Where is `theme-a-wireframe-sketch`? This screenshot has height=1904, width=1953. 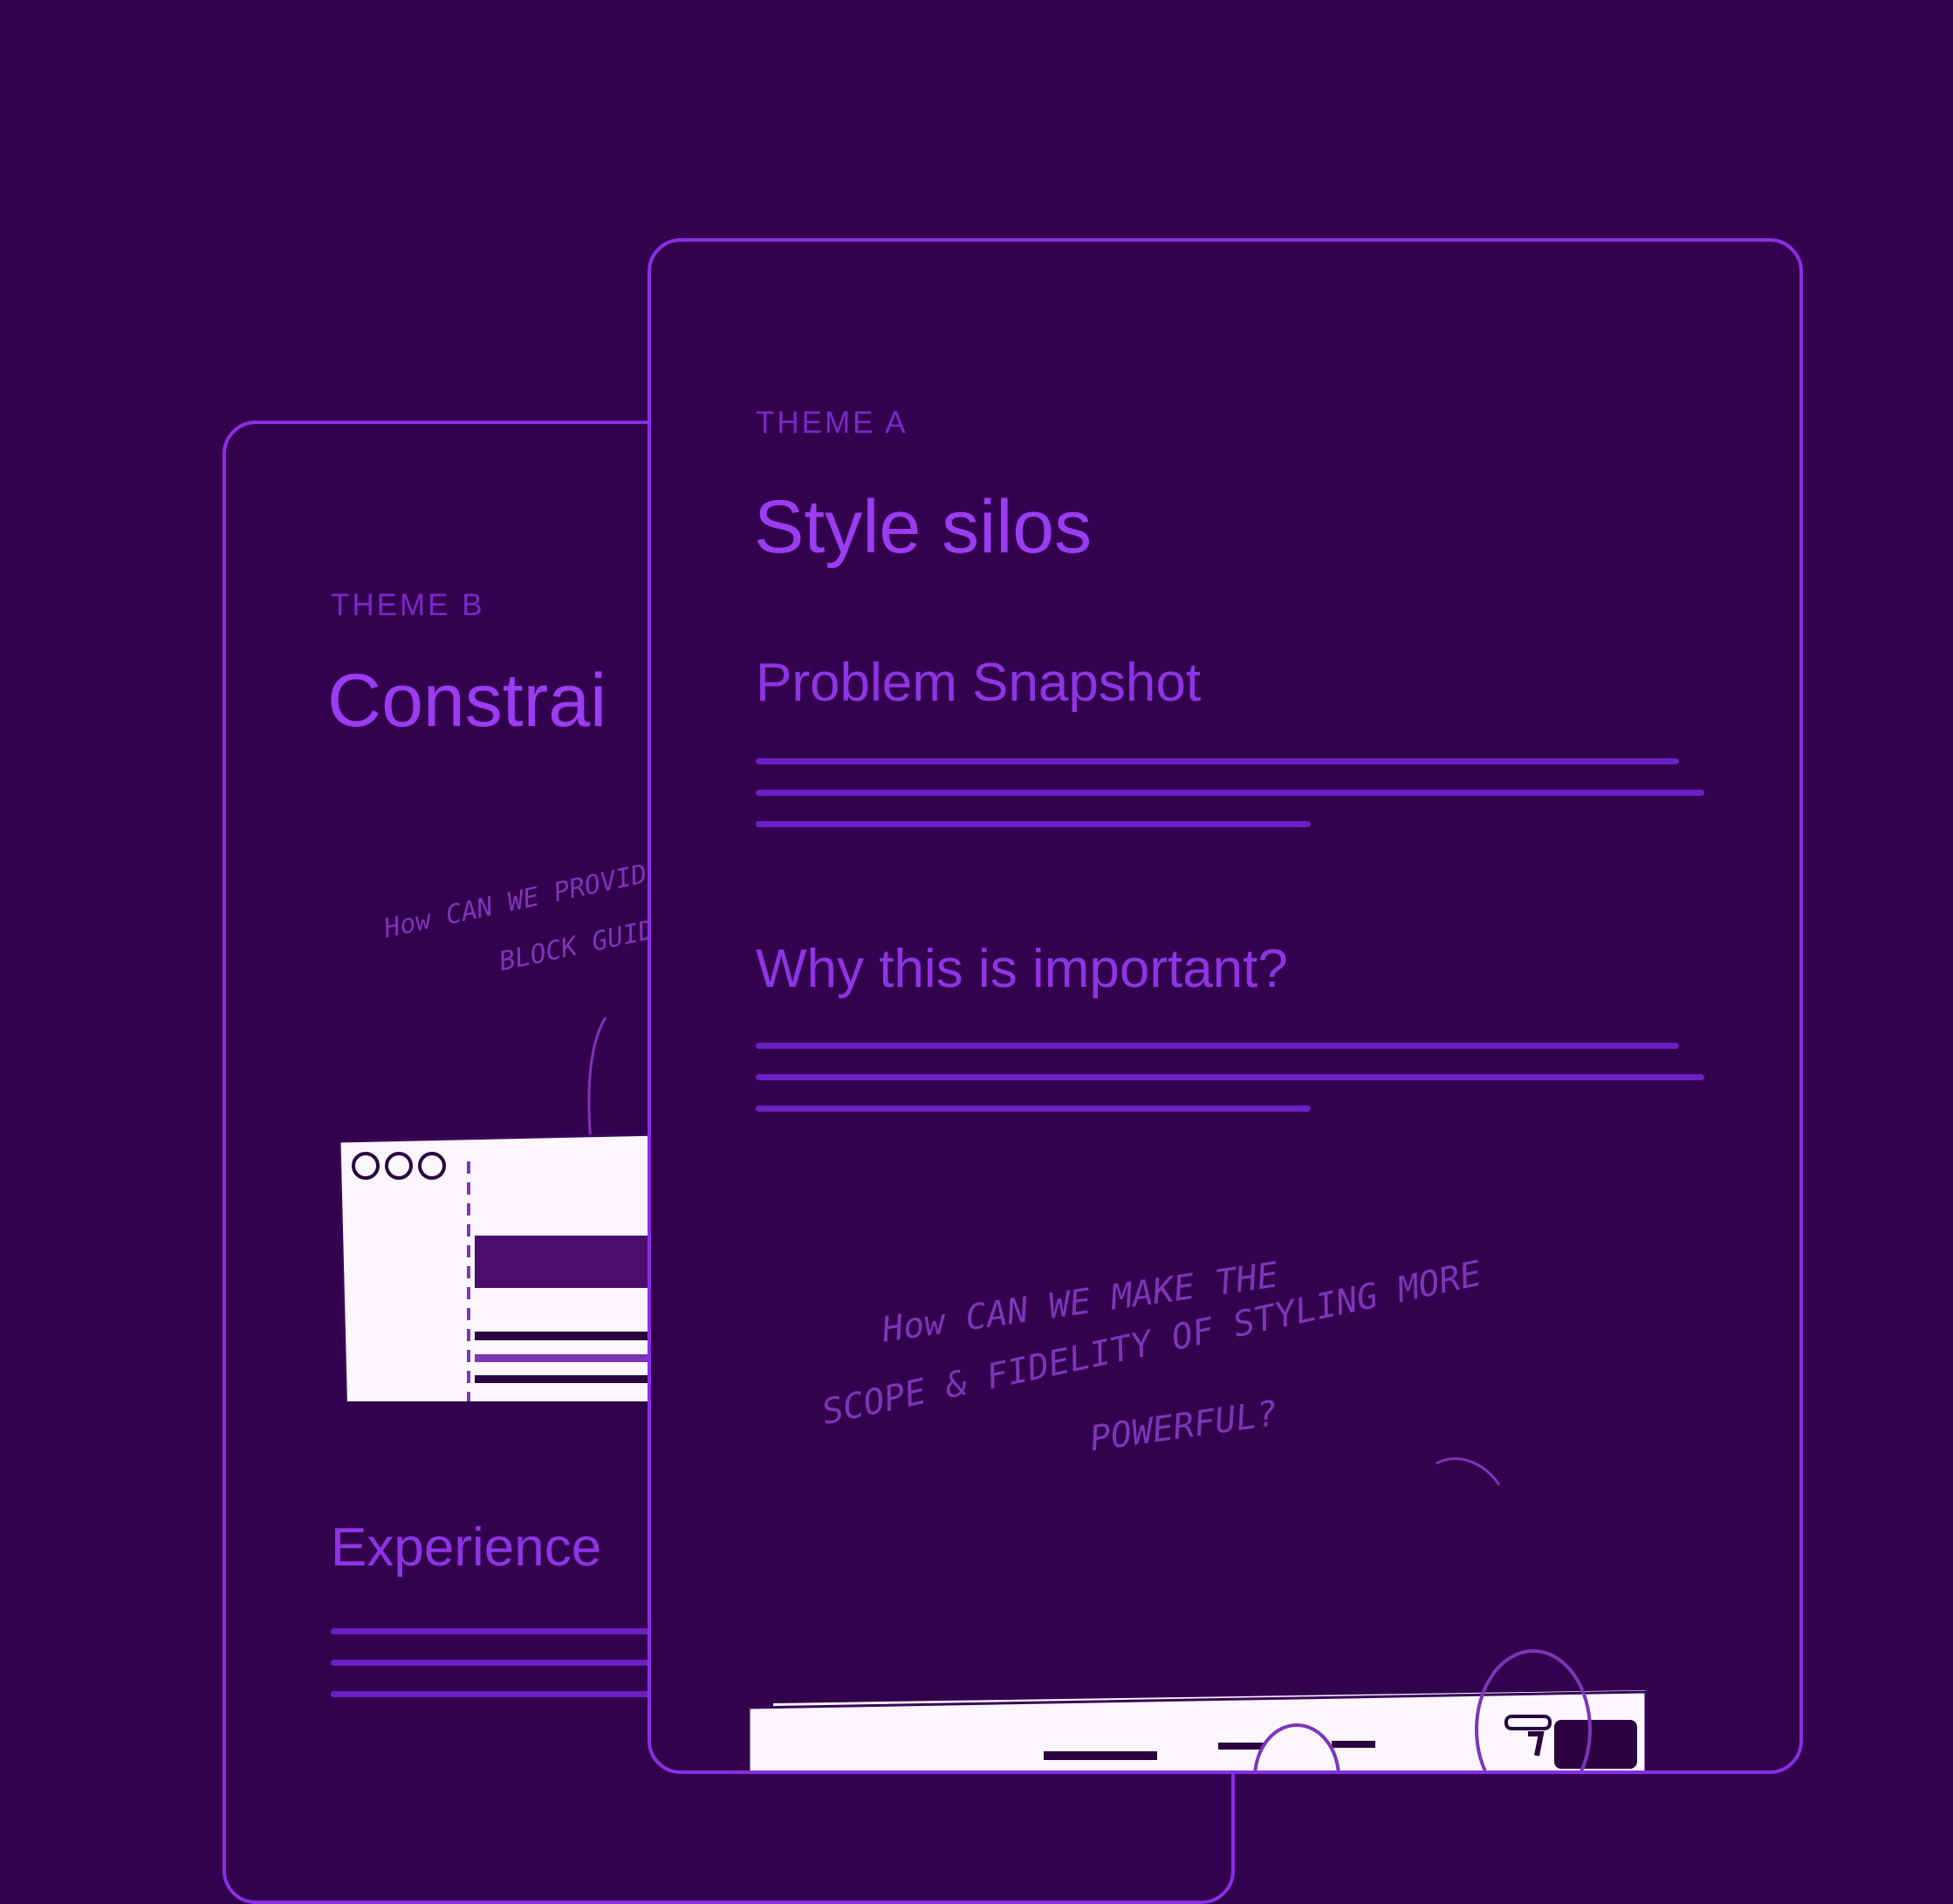 theme-a-wireframe-sketch is located at coordinates (1198, 1613).